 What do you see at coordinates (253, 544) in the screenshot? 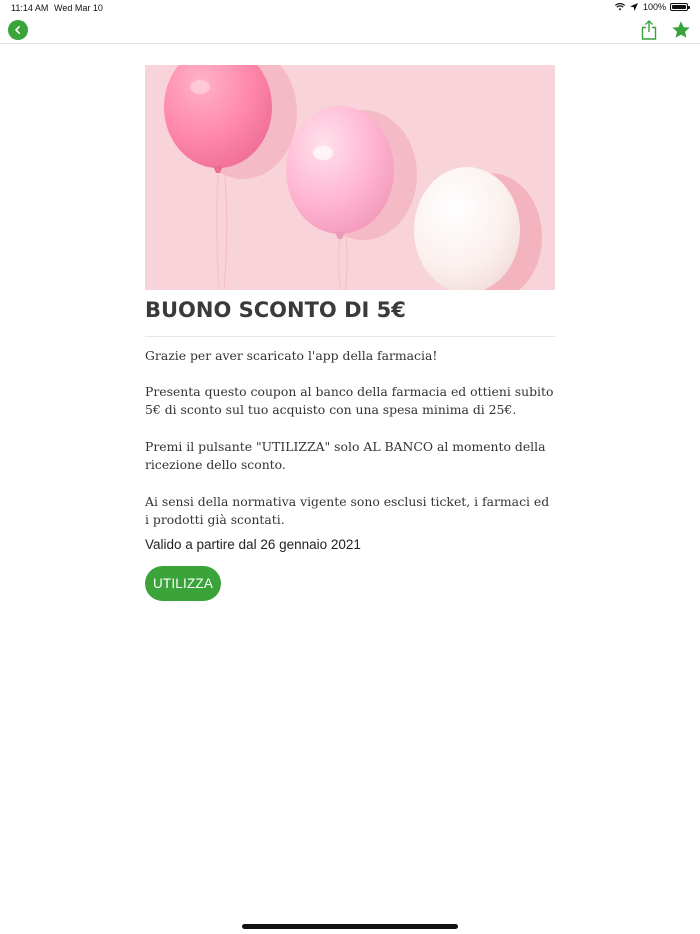
I see `validity-date: Valido a partire dal 26 gennaio 2021` at bounding box center [253, 544].